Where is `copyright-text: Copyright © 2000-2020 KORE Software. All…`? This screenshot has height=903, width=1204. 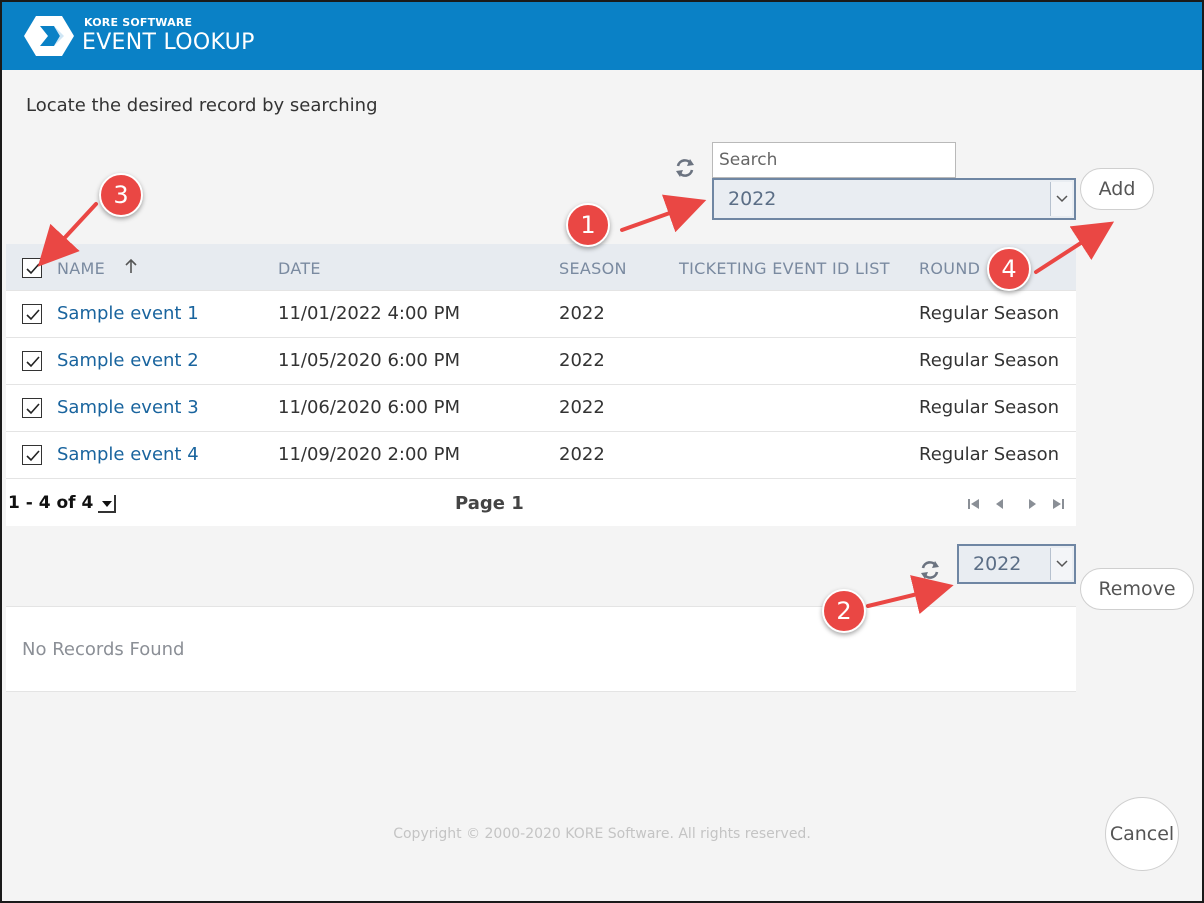 copyright-text: Copyright © 2000-2020 KORE Software. All… is located at coordinates (602, 834).